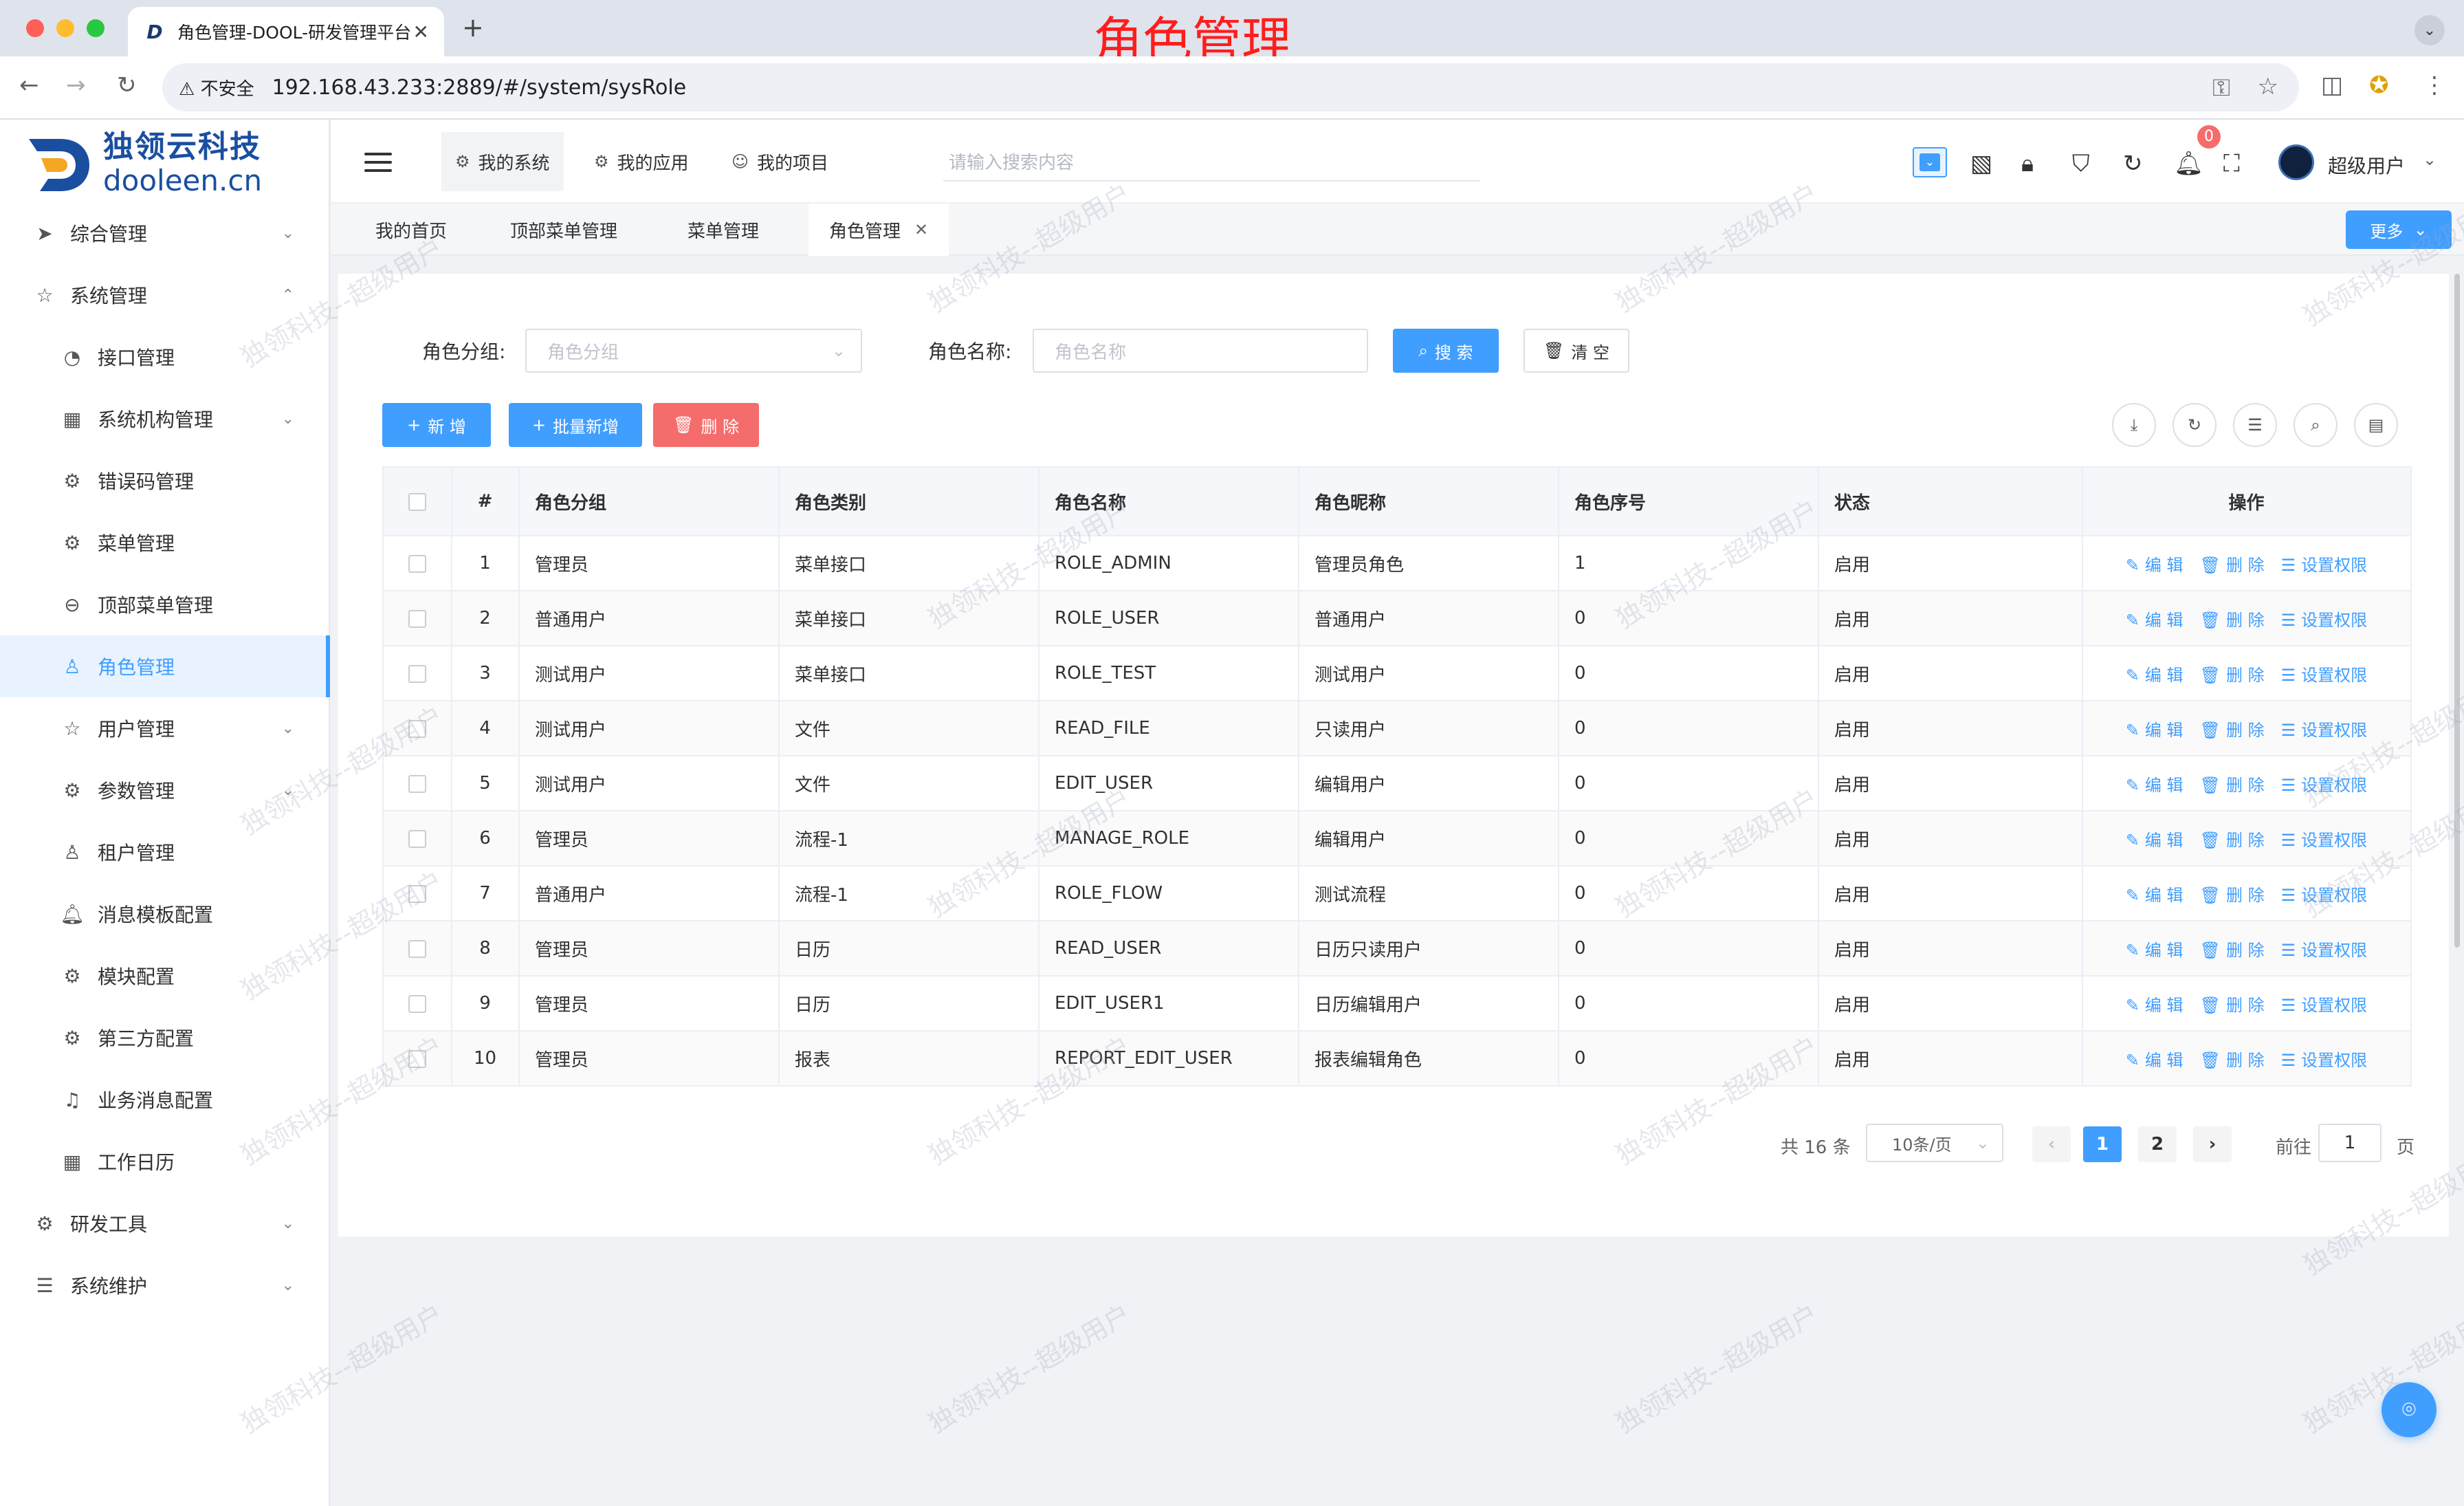 Image resolution: width=2464 pixels, height=1506 pixels. What do you see at coordinates (165, 666) in the screenshot?
I see `sidebar-item: ♙ 角色管理` at bounding box center [165, 666].